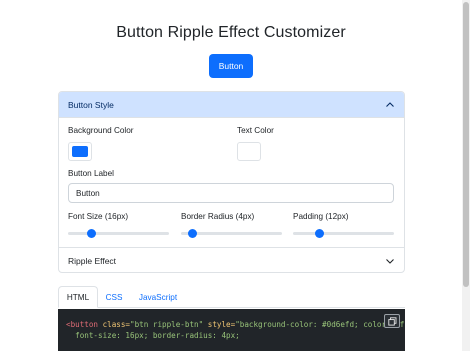 Image resolution: width=470 pixels, height=351 pixels. What do you see at coordinates (101, 130) in the screenshot?
I see `background-color-label: Background Color` at bounding box center [101, 130].